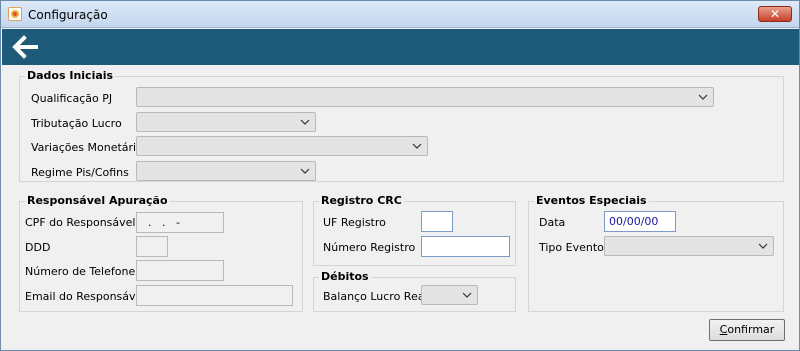 The width and height of the screenshot is (800, 351). I want to click on debitos-title: Débitos, so click(345, 276).